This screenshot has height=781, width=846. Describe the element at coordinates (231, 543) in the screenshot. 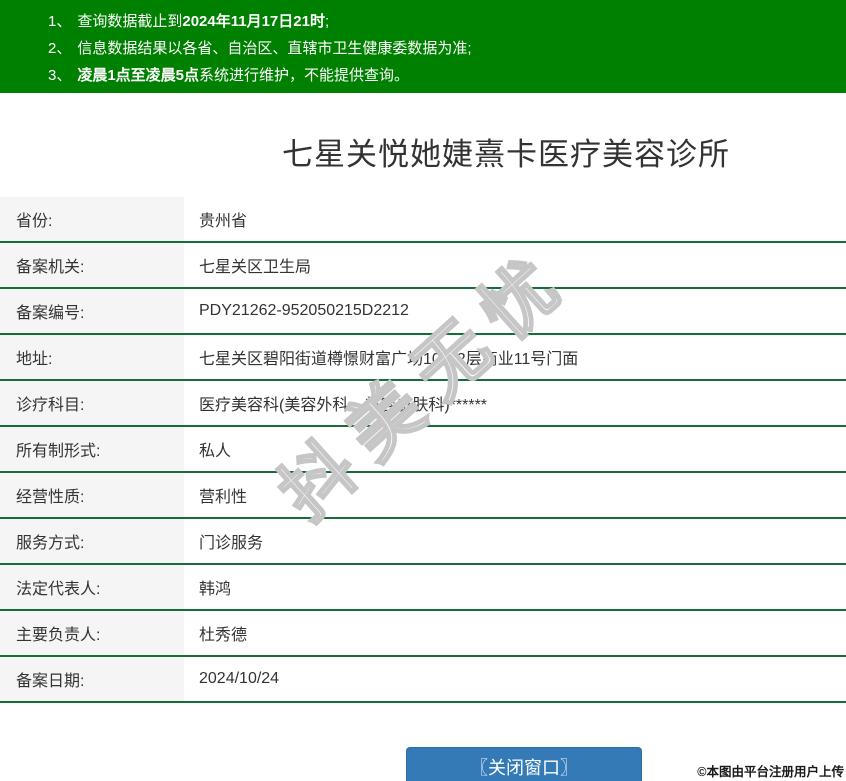

I see `row-value: 门诊服务` at that location.